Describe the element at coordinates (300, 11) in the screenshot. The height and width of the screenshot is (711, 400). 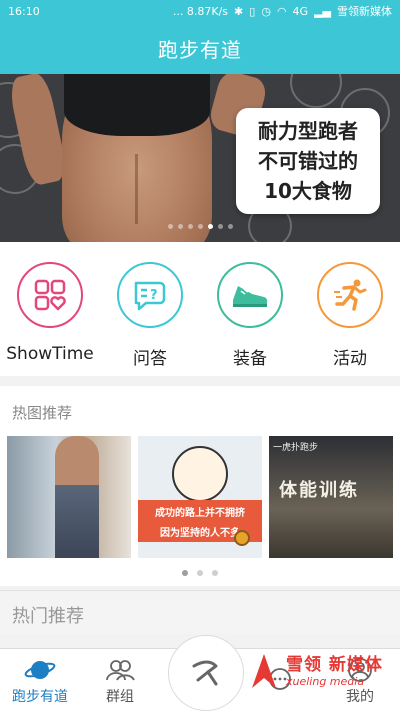
I see `network-type: 4G` at that location.